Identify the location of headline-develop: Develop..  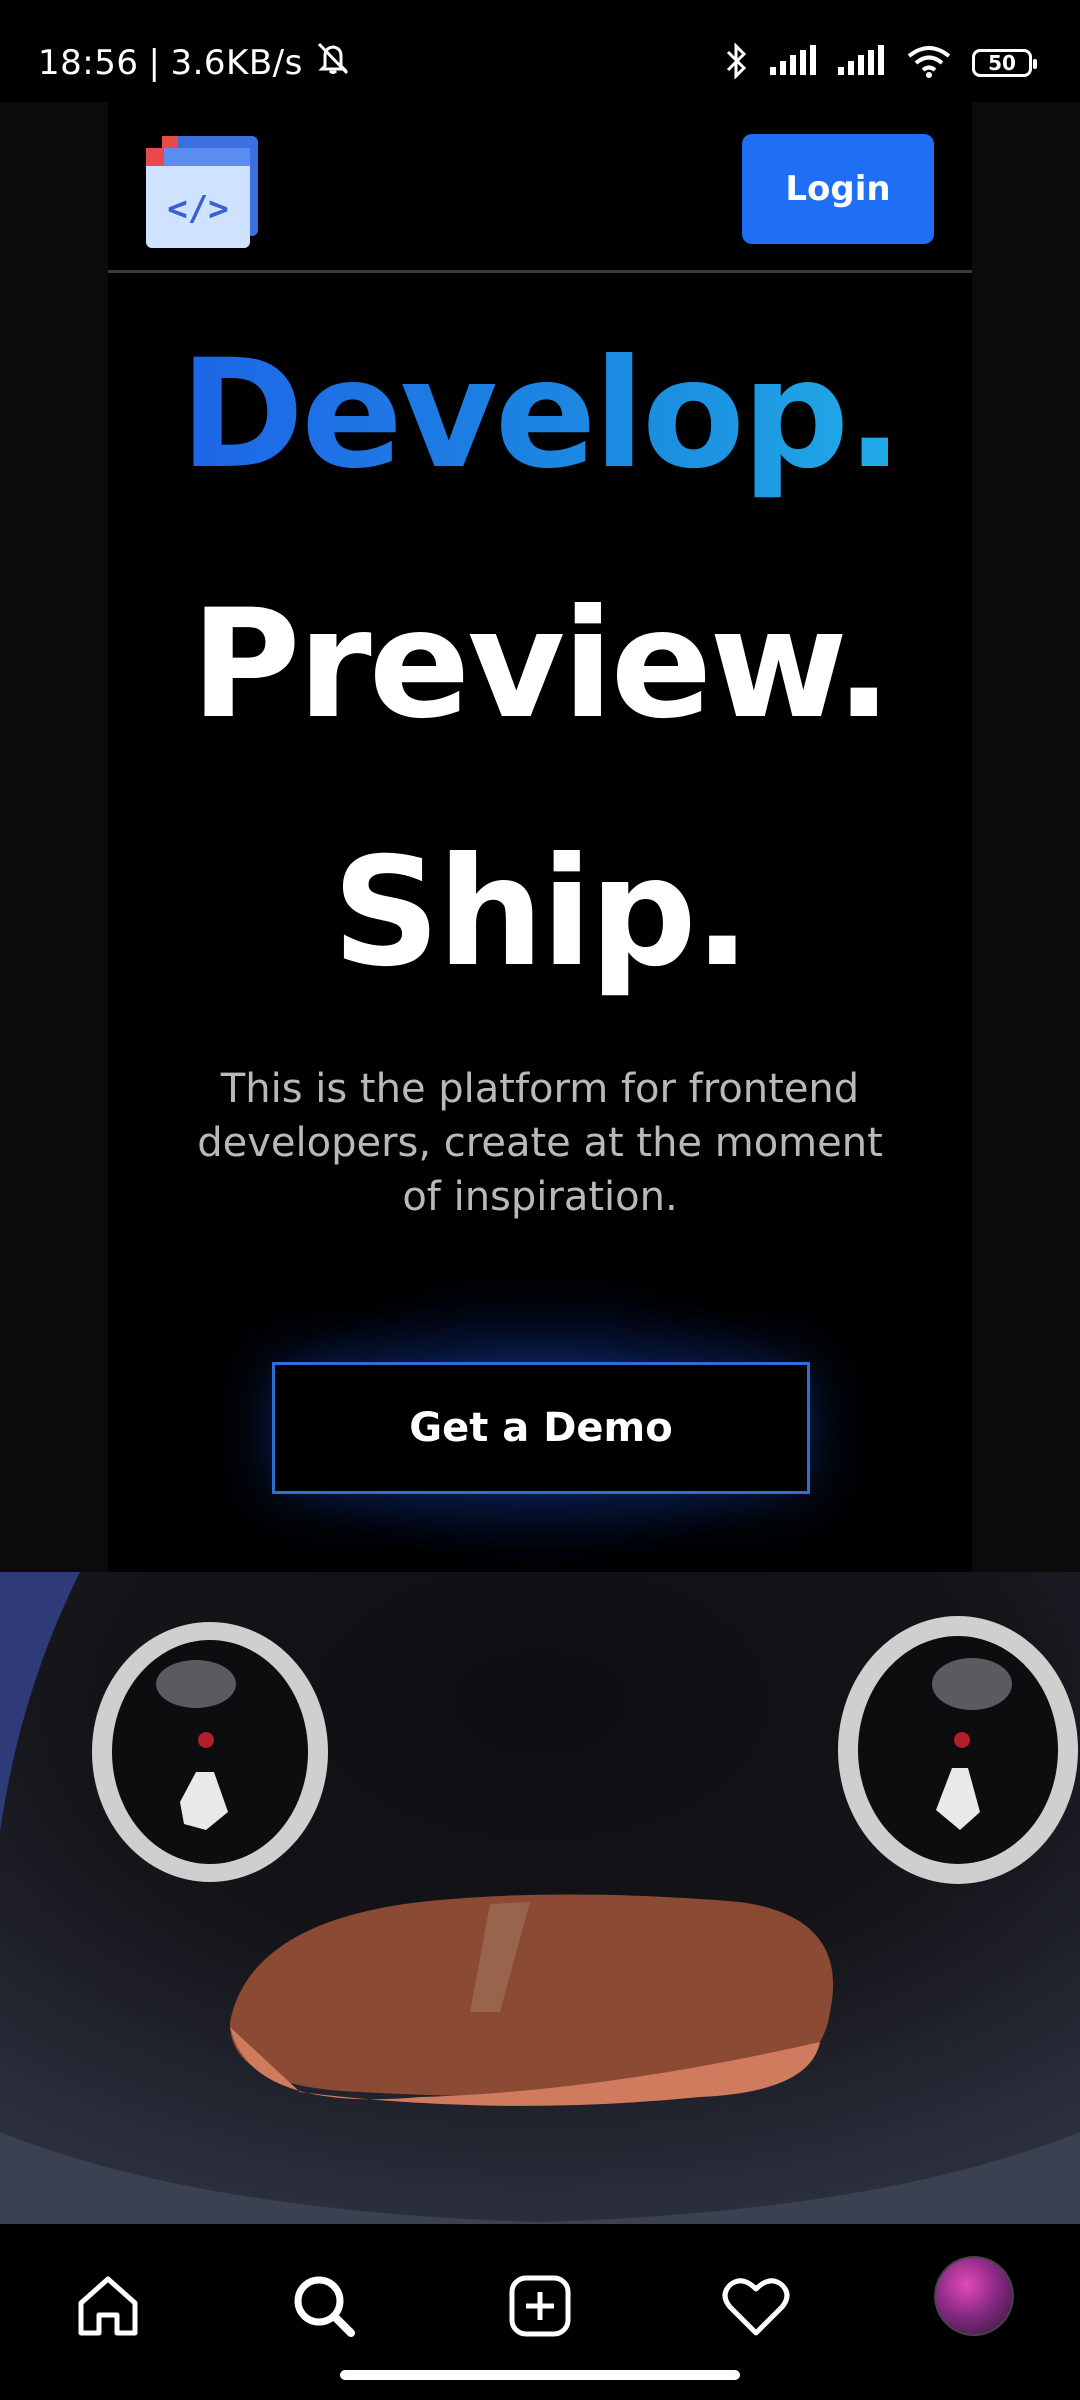
(540, 415).